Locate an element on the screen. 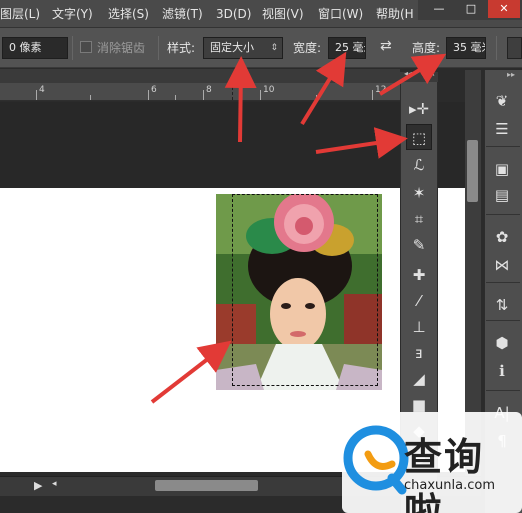 The height and width of the screenshot is (513, 522). clone-stamp-tool-icon: ⊥ is located at coordinates (419, 327).